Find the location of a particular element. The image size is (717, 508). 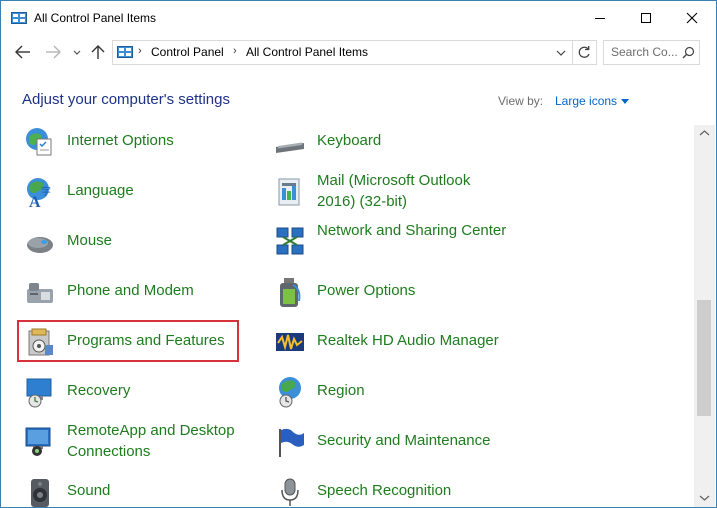

region-icon is located at coordinates (290, 392).